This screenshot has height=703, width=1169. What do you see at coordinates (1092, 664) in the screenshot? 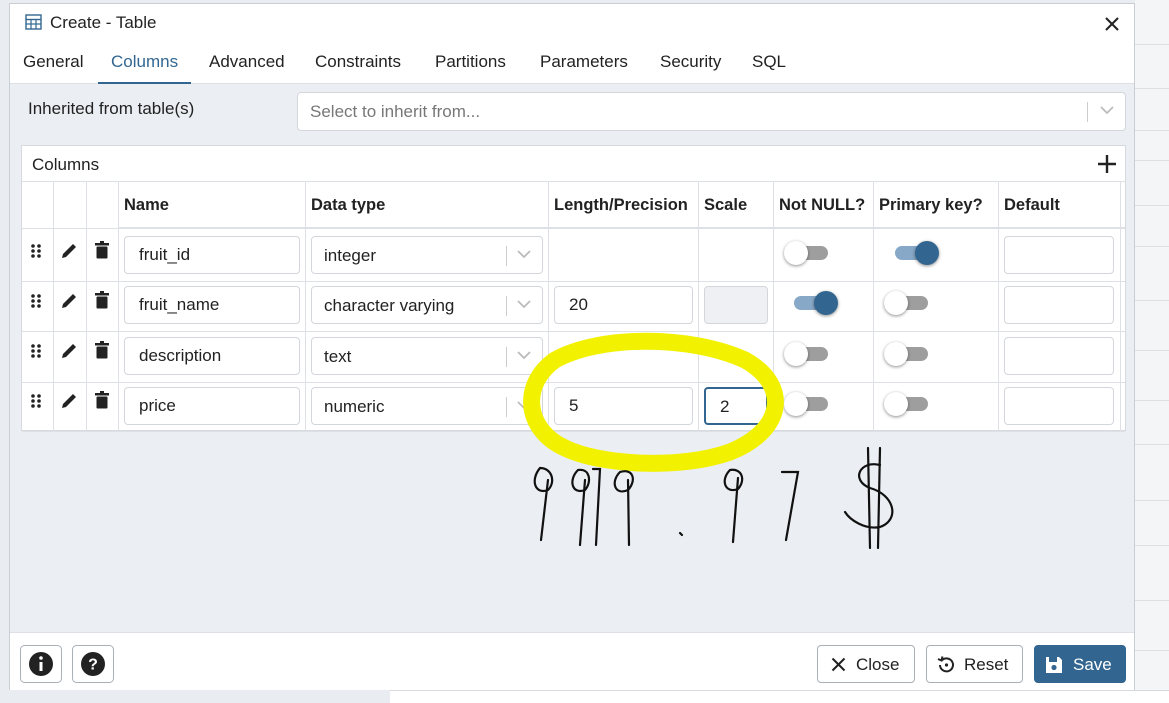
I see `save-button-label: Save` at bounding box center [1092, 664].